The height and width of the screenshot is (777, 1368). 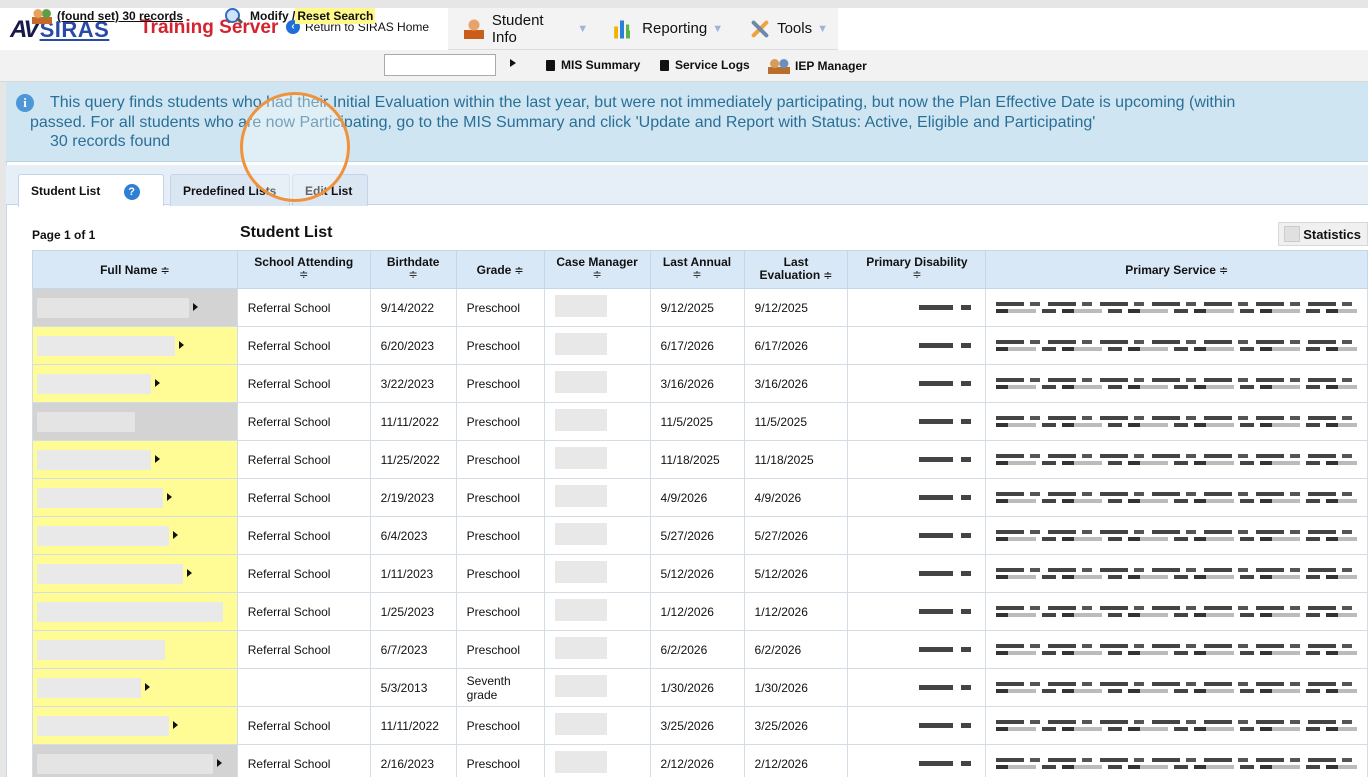 I want to click on birthdate-cell: 9/14/2022, so click(x=413, y=307).